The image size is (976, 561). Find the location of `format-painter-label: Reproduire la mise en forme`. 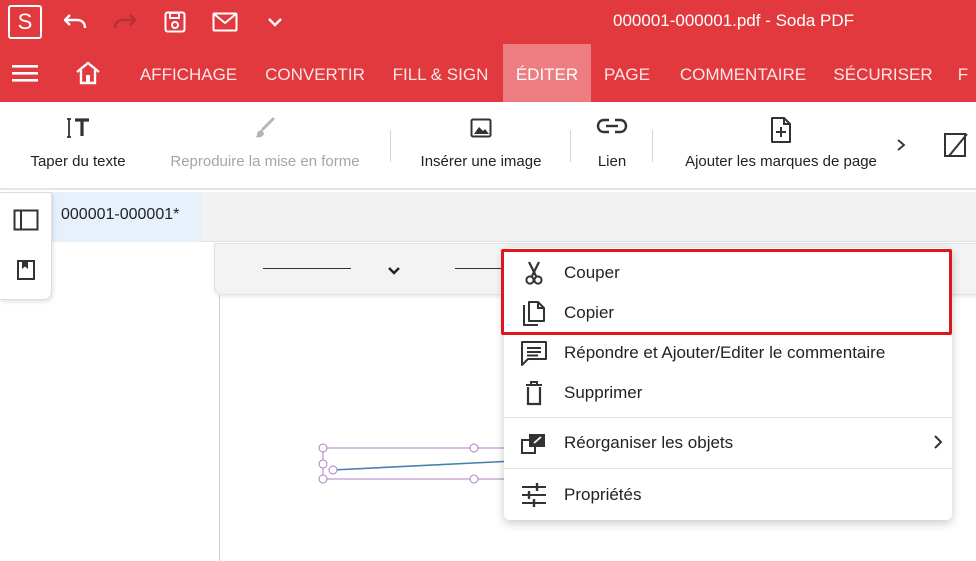

format-painter-label: Reproduire la mise en forme is located at coordinates (265, 161).